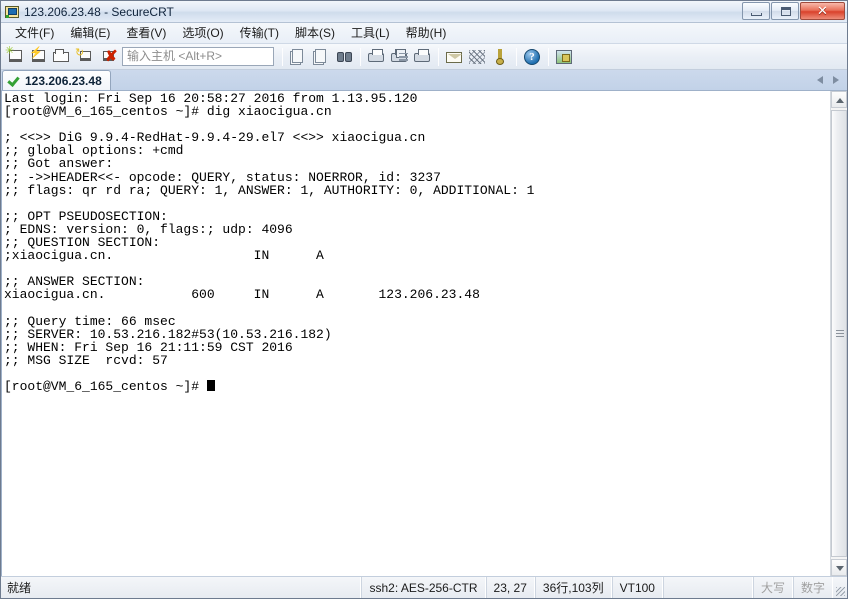 The height and width of the screenshot is (599, 848). What do you see at coordinates (510, 587) in the screenshot?
I see `status-cursor-position: 23, 27` at bounding box center [510, 587].